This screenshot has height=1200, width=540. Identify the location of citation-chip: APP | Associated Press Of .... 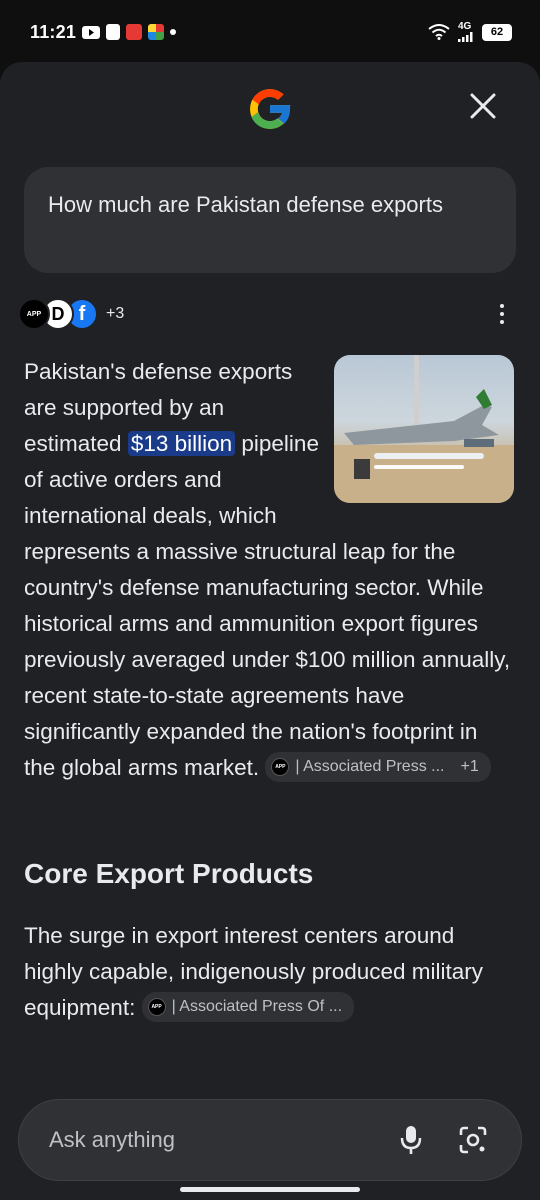
(248, 1007).